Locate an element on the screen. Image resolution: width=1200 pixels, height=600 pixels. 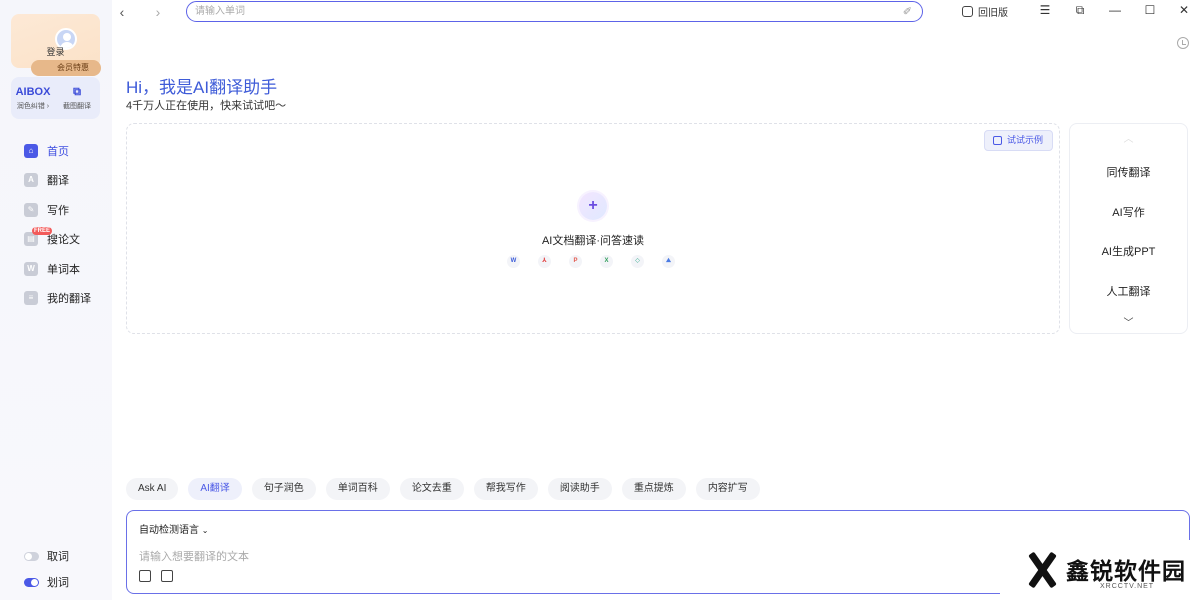
chip-ask-ai: Ask AI is located at coordinates (152, 489).